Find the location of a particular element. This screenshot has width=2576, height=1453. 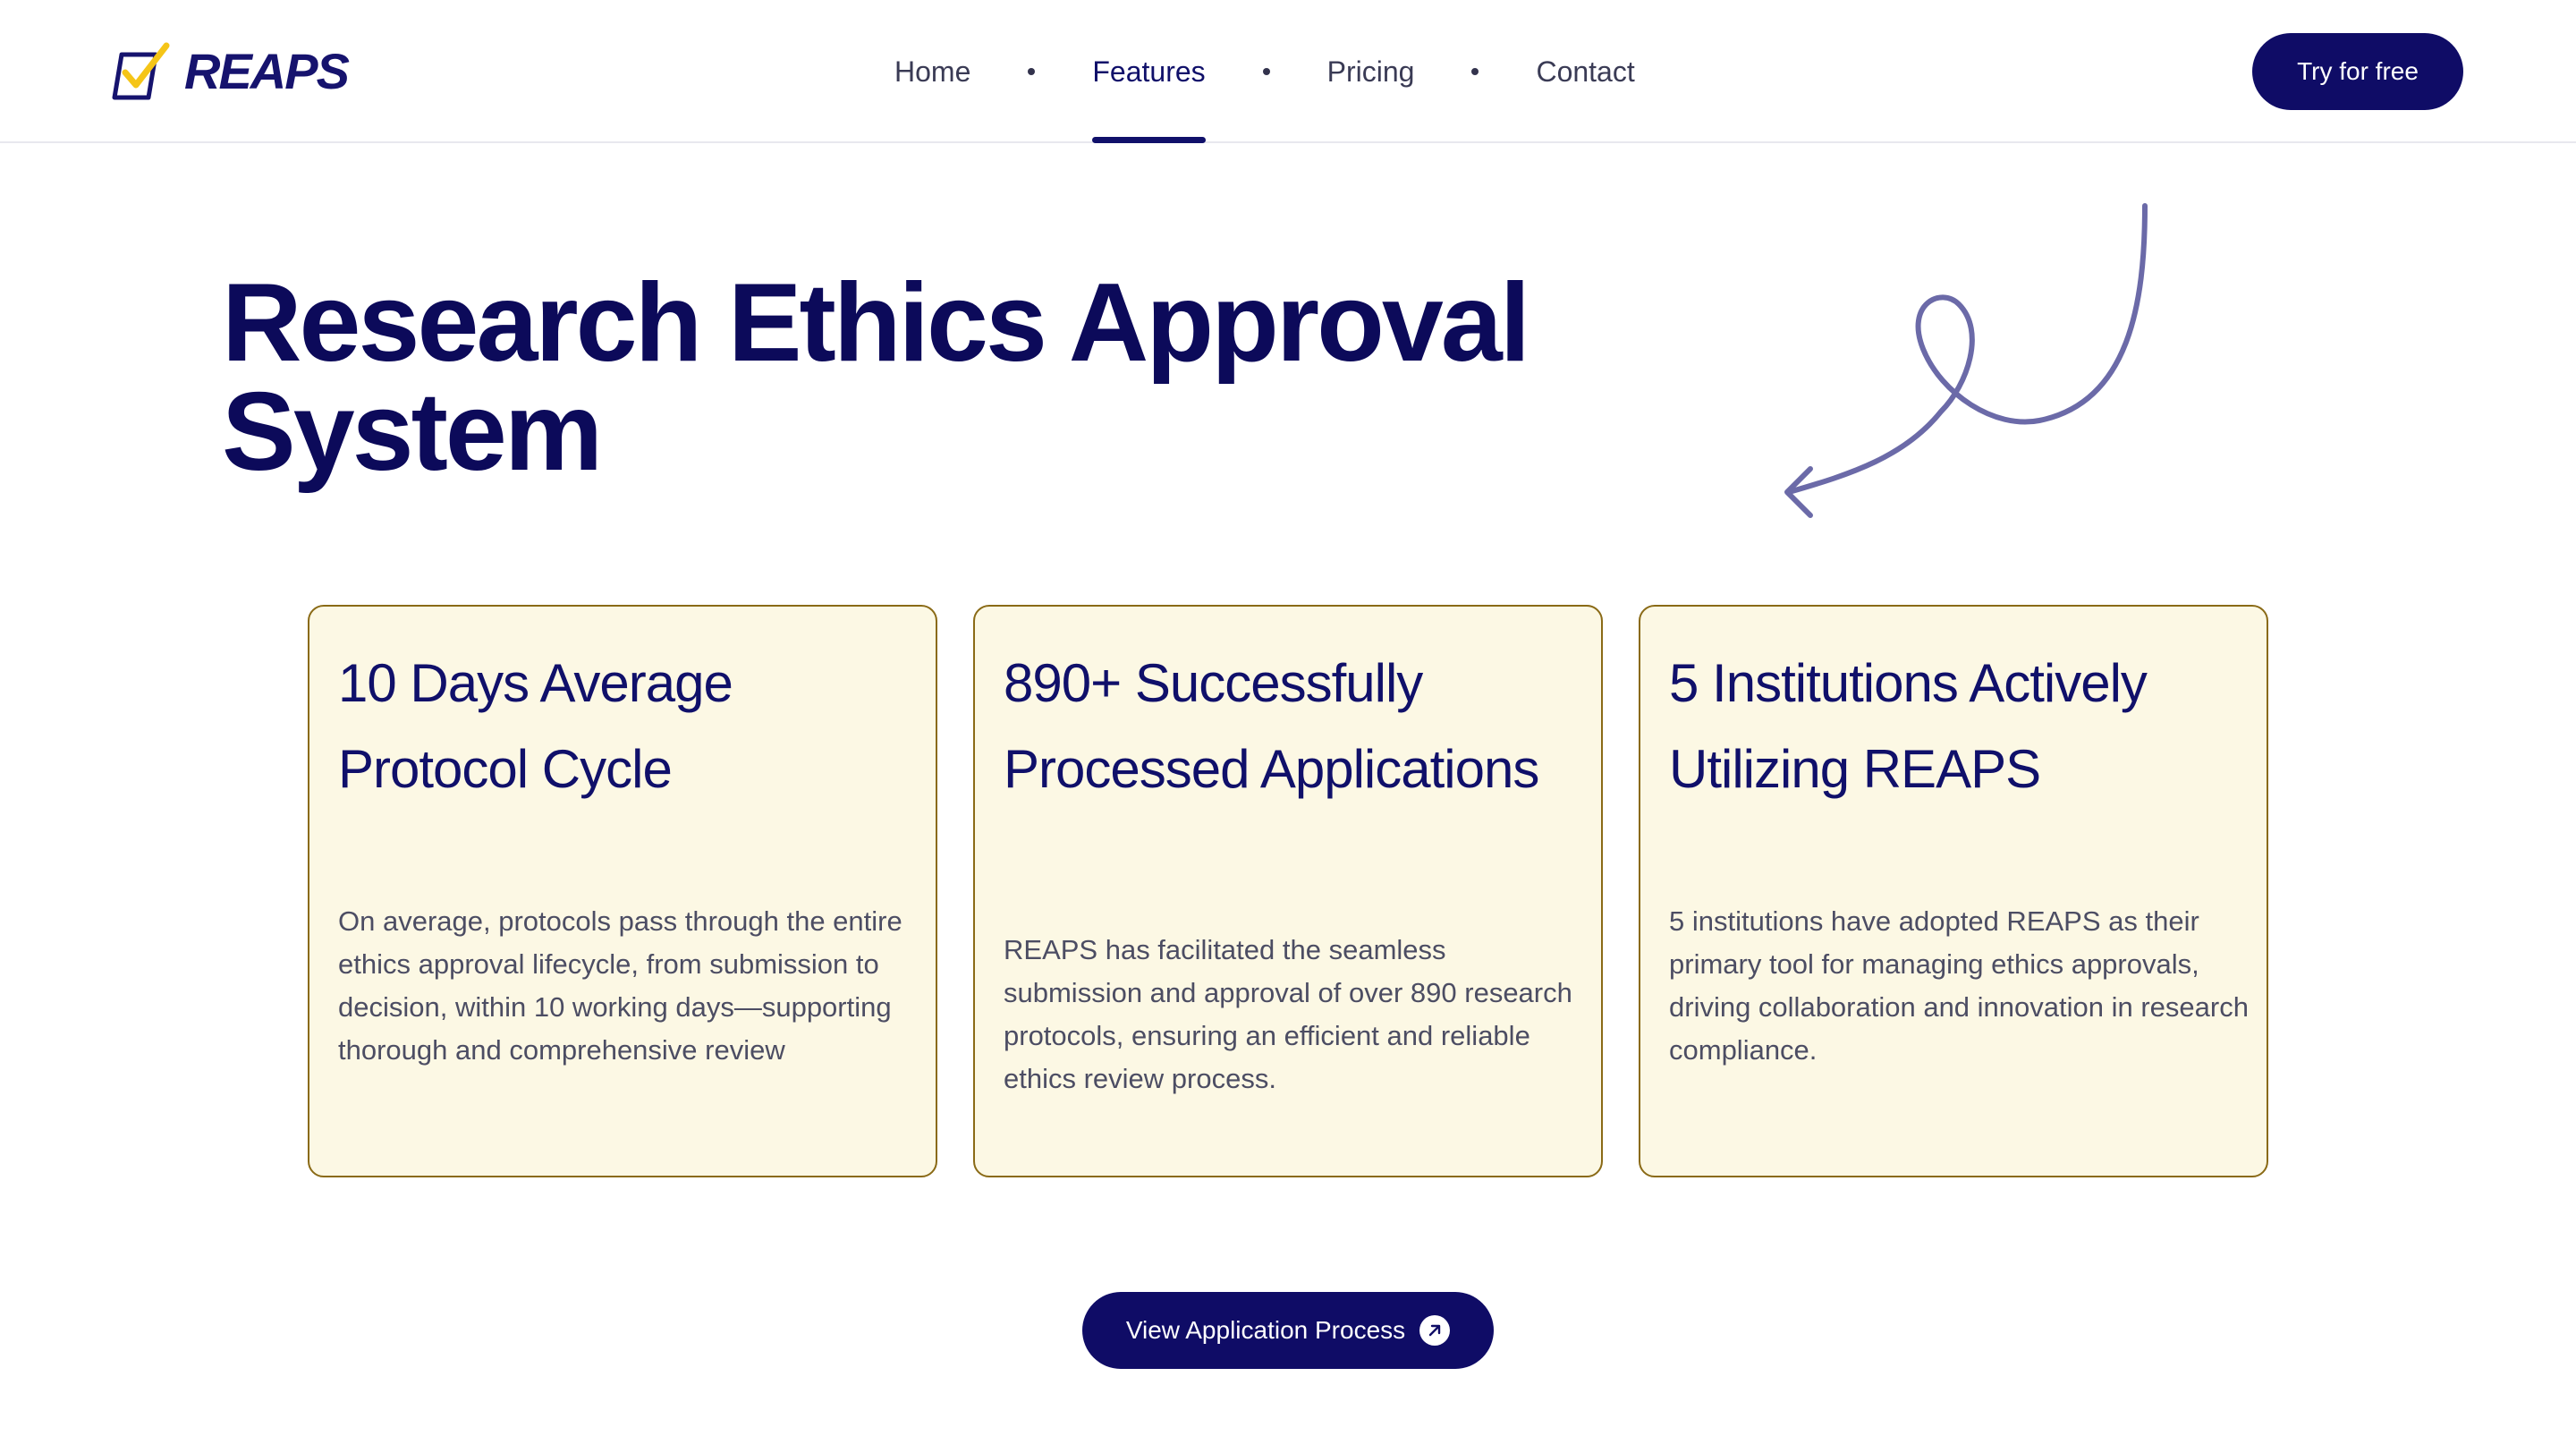

reaps-logo: REAPS is located at coordinates (230, 71).